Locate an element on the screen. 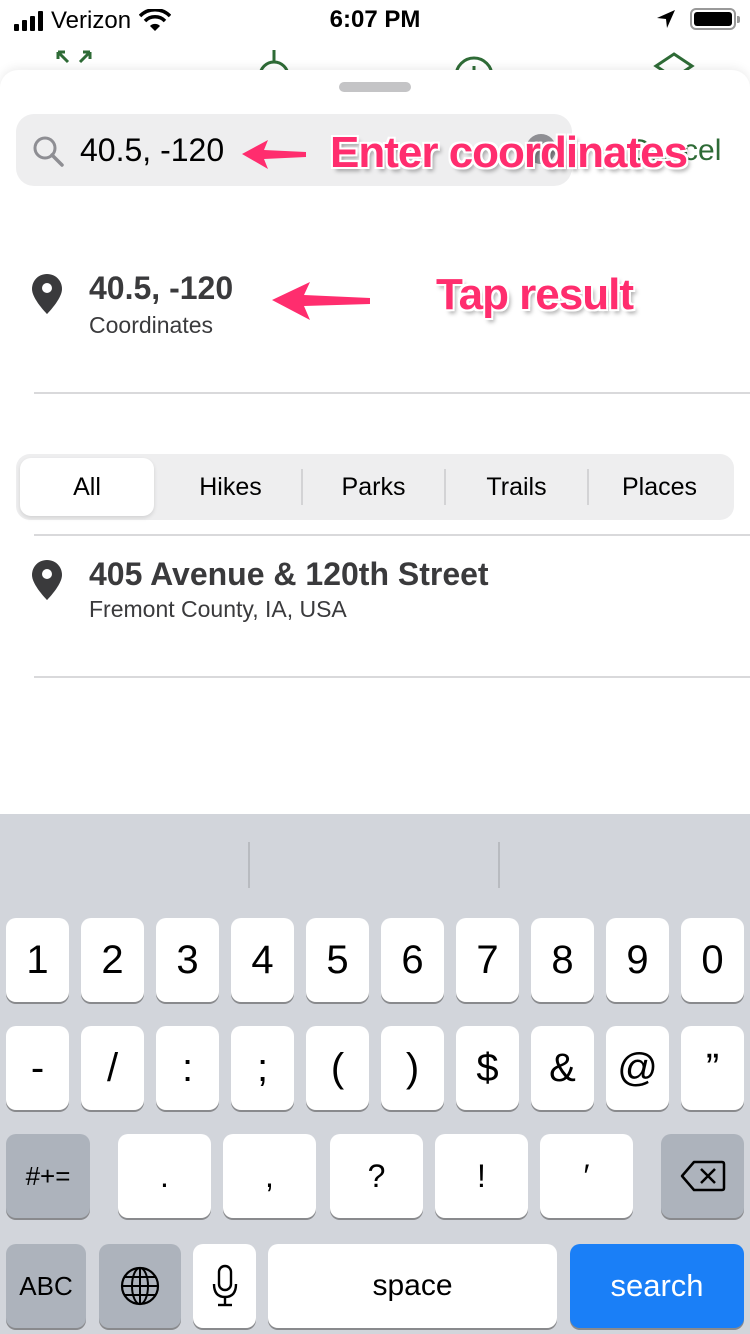  key: 6 is located at coordinates (412, 960).